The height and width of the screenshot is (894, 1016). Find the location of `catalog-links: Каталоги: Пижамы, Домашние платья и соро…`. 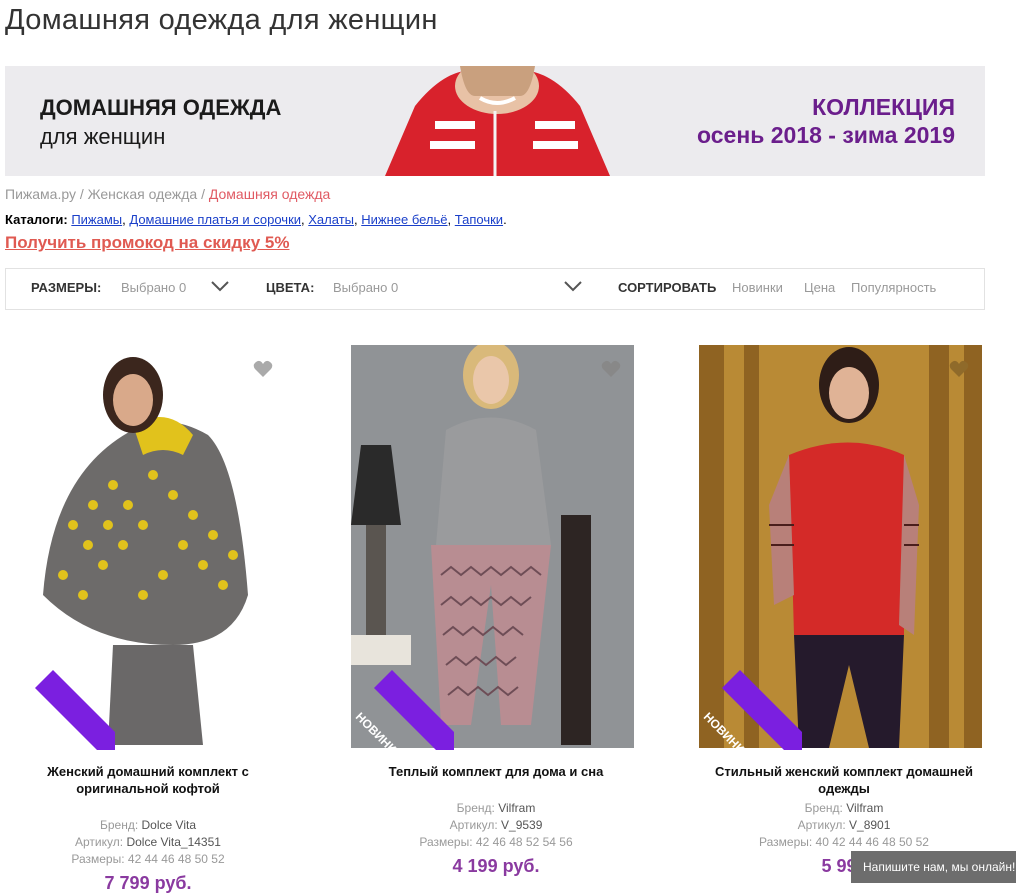

catalog-links: Каталоги: Пижамы, Домашние платья и соро… is located at coordinates (256, 219).